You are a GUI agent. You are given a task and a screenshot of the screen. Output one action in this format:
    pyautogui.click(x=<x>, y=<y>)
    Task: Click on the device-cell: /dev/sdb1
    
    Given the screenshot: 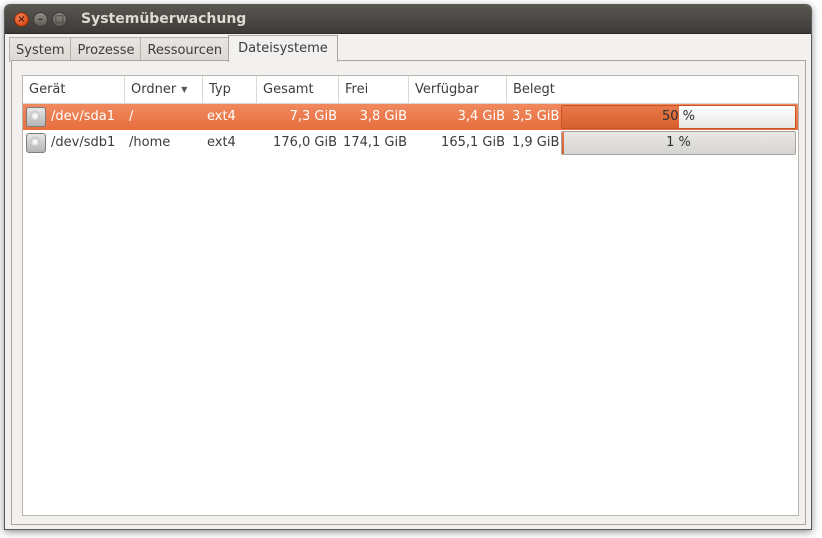 What is the action you would take?
    pyautogui.click(x=83, y=142)
    